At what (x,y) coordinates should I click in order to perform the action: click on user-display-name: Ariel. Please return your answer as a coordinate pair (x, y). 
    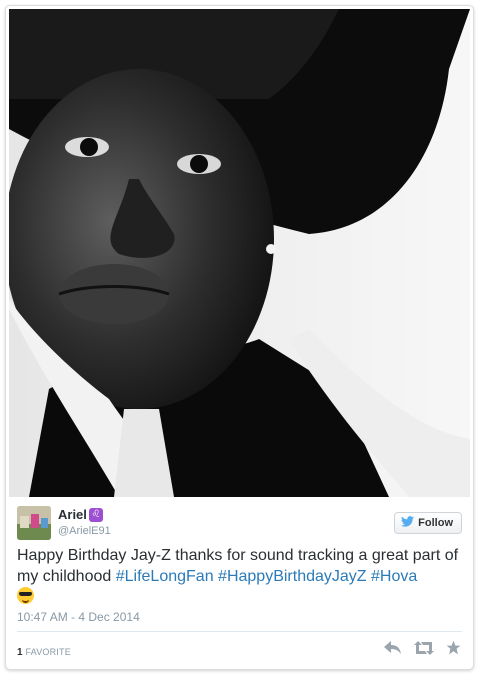
    Looking at the image, I should click on (72, 514).